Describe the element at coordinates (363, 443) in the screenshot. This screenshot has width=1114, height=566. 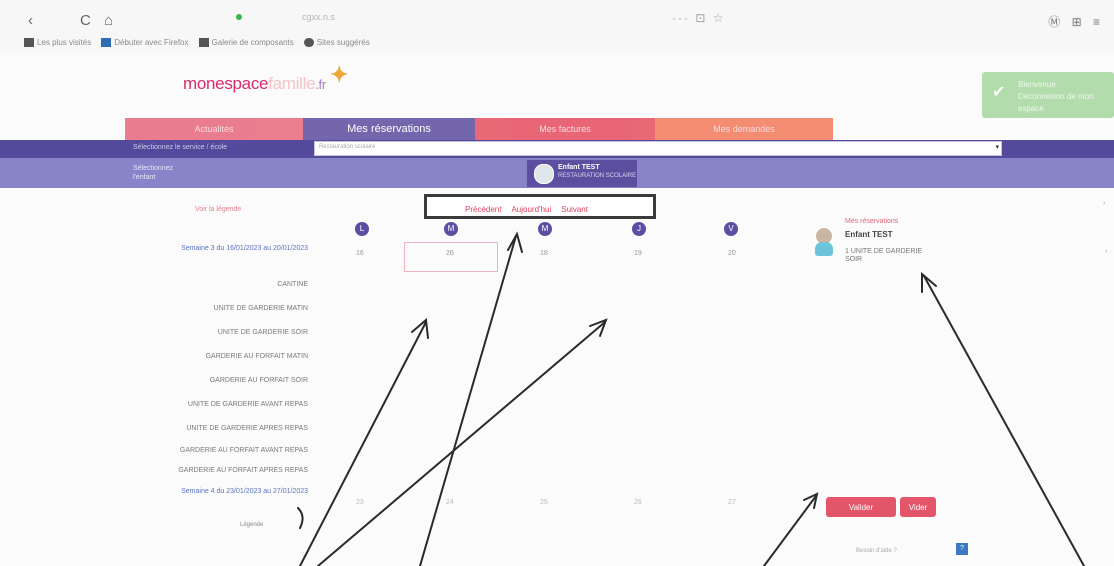
I see `arrow-to-cantine-cell` at that location.